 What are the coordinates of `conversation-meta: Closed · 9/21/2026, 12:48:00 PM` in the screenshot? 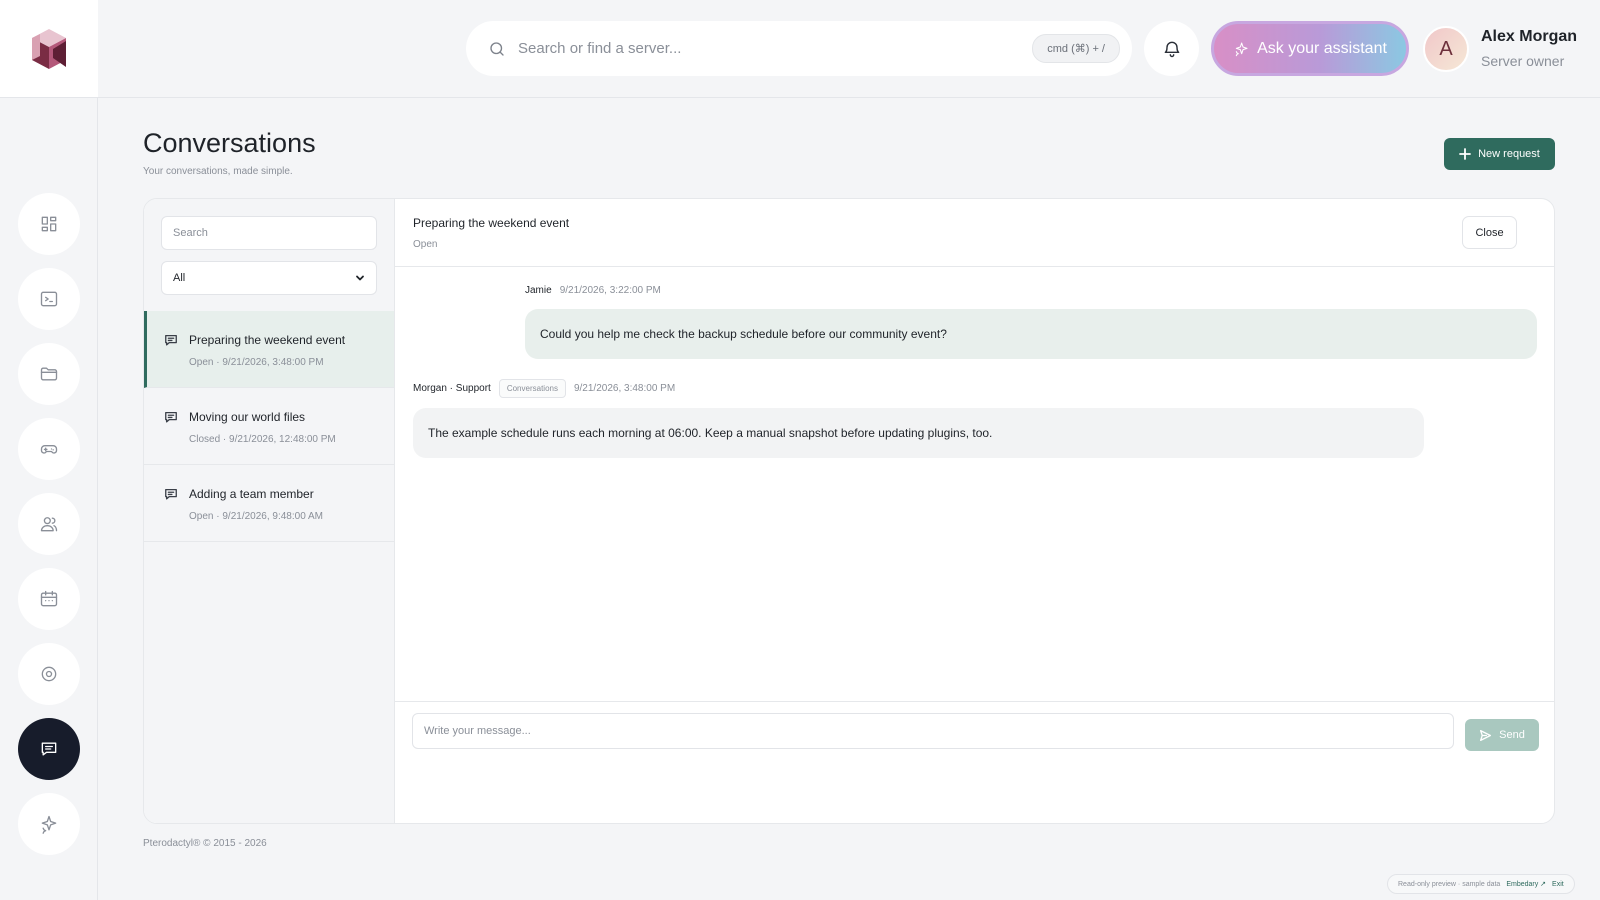 It's located at (262, 439).